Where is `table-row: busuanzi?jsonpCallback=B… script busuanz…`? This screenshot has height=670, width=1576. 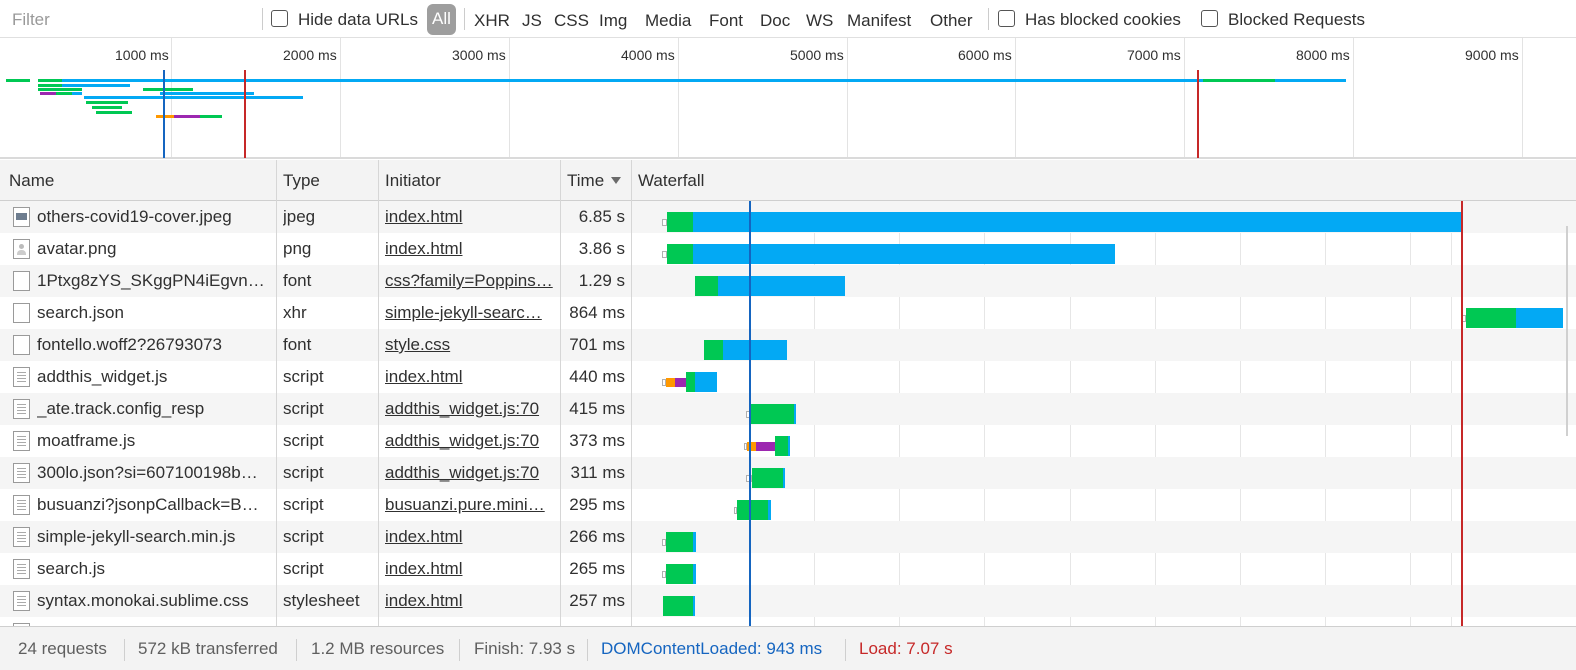 table-row: busuanzi?jsonpCallback=B… script busuanz… is located at coordinates (788, 505).